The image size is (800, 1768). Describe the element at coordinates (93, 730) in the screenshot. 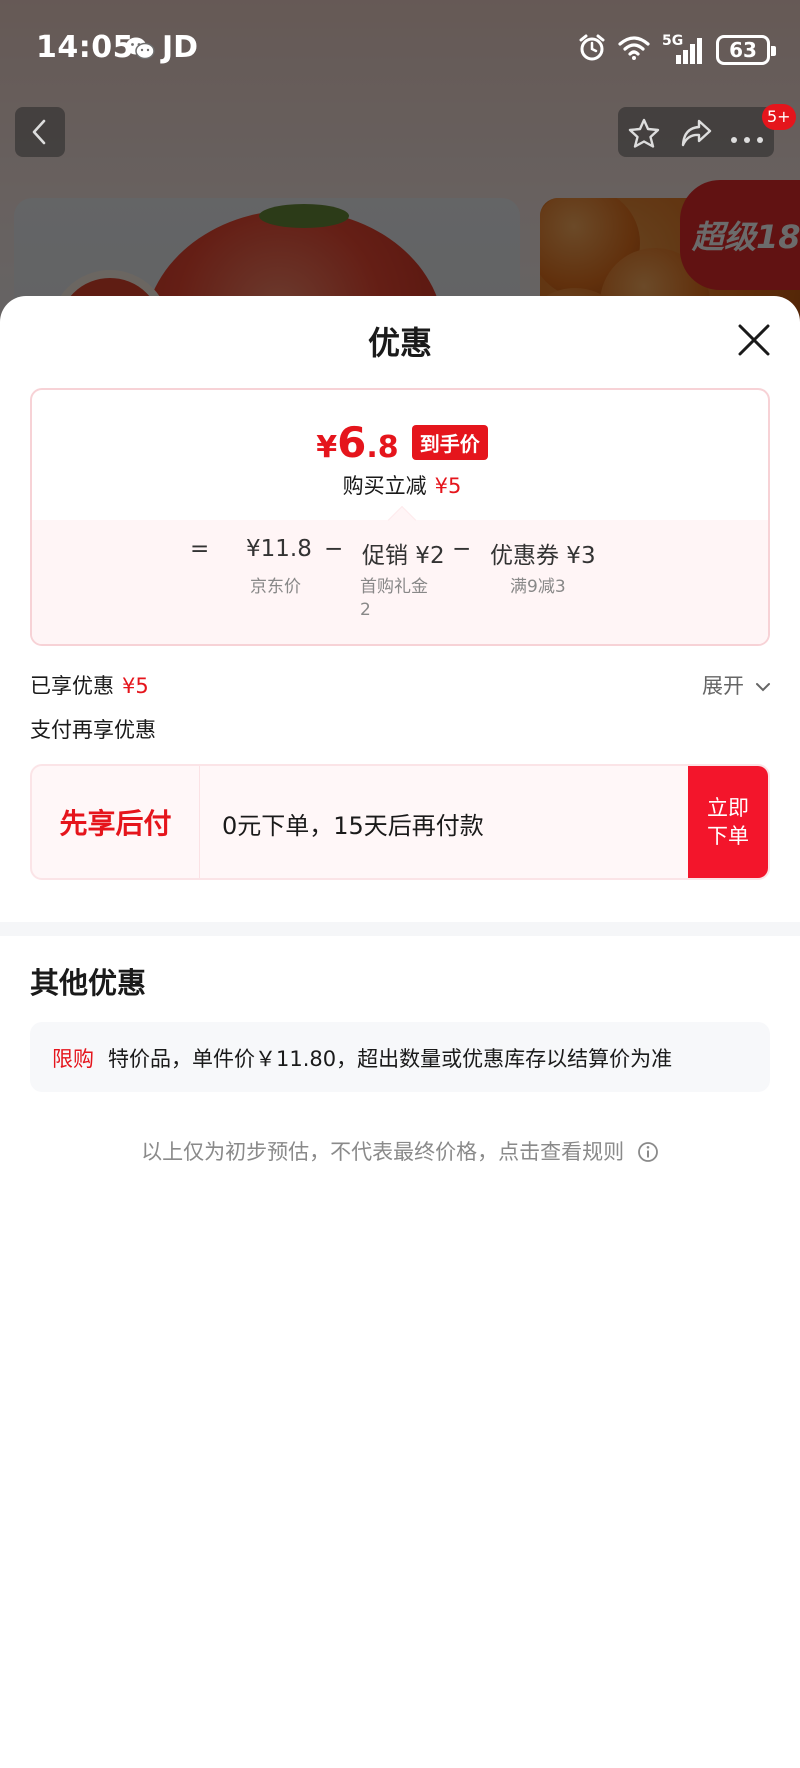

I see `pay-hint: 支付再享优惠` at that location.